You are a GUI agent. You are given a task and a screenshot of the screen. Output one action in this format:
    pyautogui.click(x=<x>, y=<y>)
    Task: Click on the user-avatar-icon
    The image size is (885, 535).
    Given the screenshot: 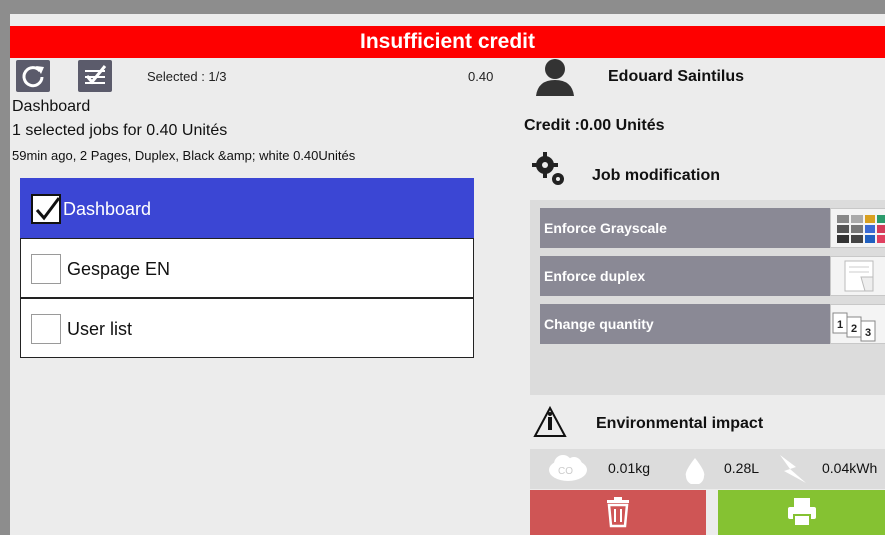 What is the action you would take?
    pyautogui.click(x=555, y=77)
    